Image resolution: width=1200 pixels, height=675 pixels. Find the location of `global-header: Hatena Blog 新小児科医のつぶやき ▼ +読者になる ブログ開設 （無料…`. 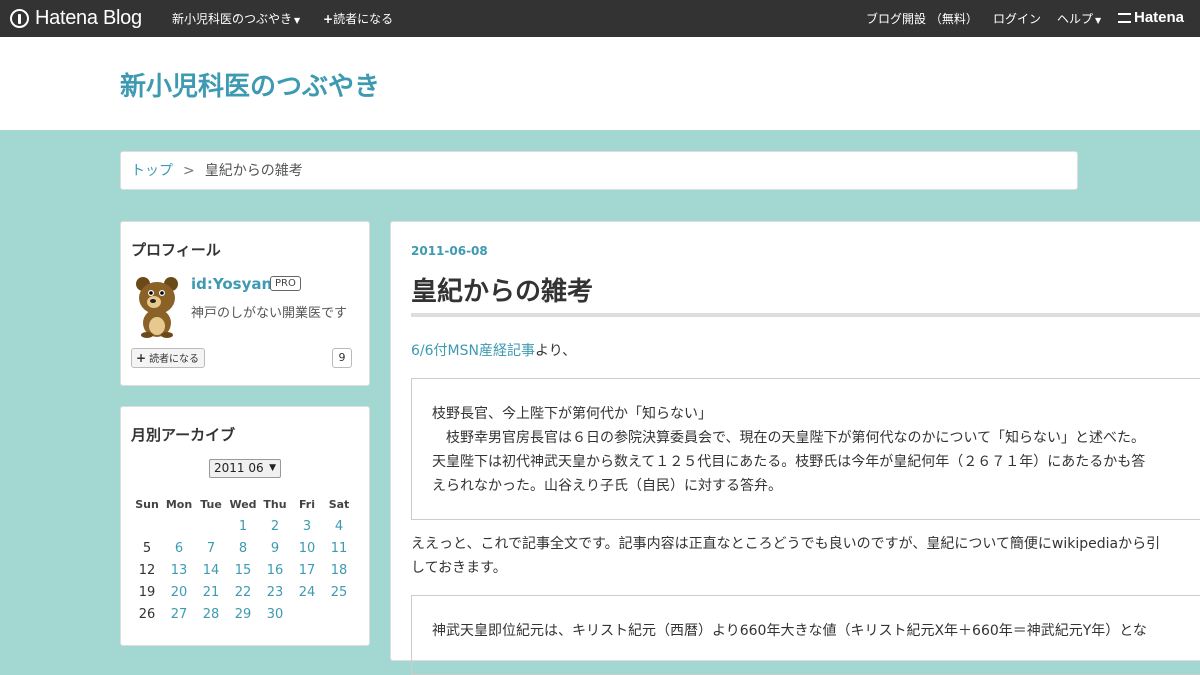

global-header: Hatena Blog 新小児科医のつぶやき ▼ +読者になる ブログ開設 （無料… is located at coordinates (600, 18).